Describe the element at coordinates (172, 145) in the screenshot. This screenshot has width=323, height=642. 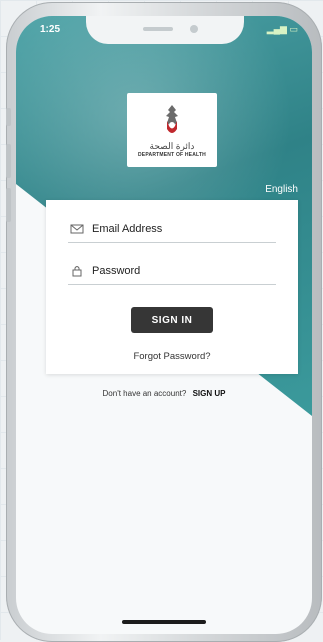
I see `logo-arabic-text: دائرة الصحة` at that location.